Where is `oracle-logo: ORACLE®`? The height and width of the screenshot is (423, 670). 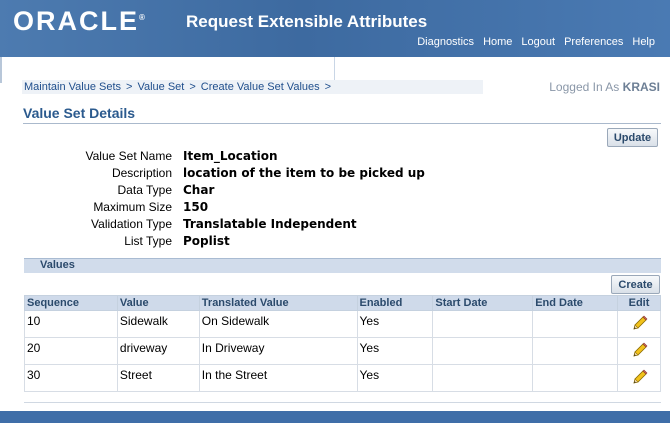 oracle-logo: ORACLE® is located at coordinates (79, 21).